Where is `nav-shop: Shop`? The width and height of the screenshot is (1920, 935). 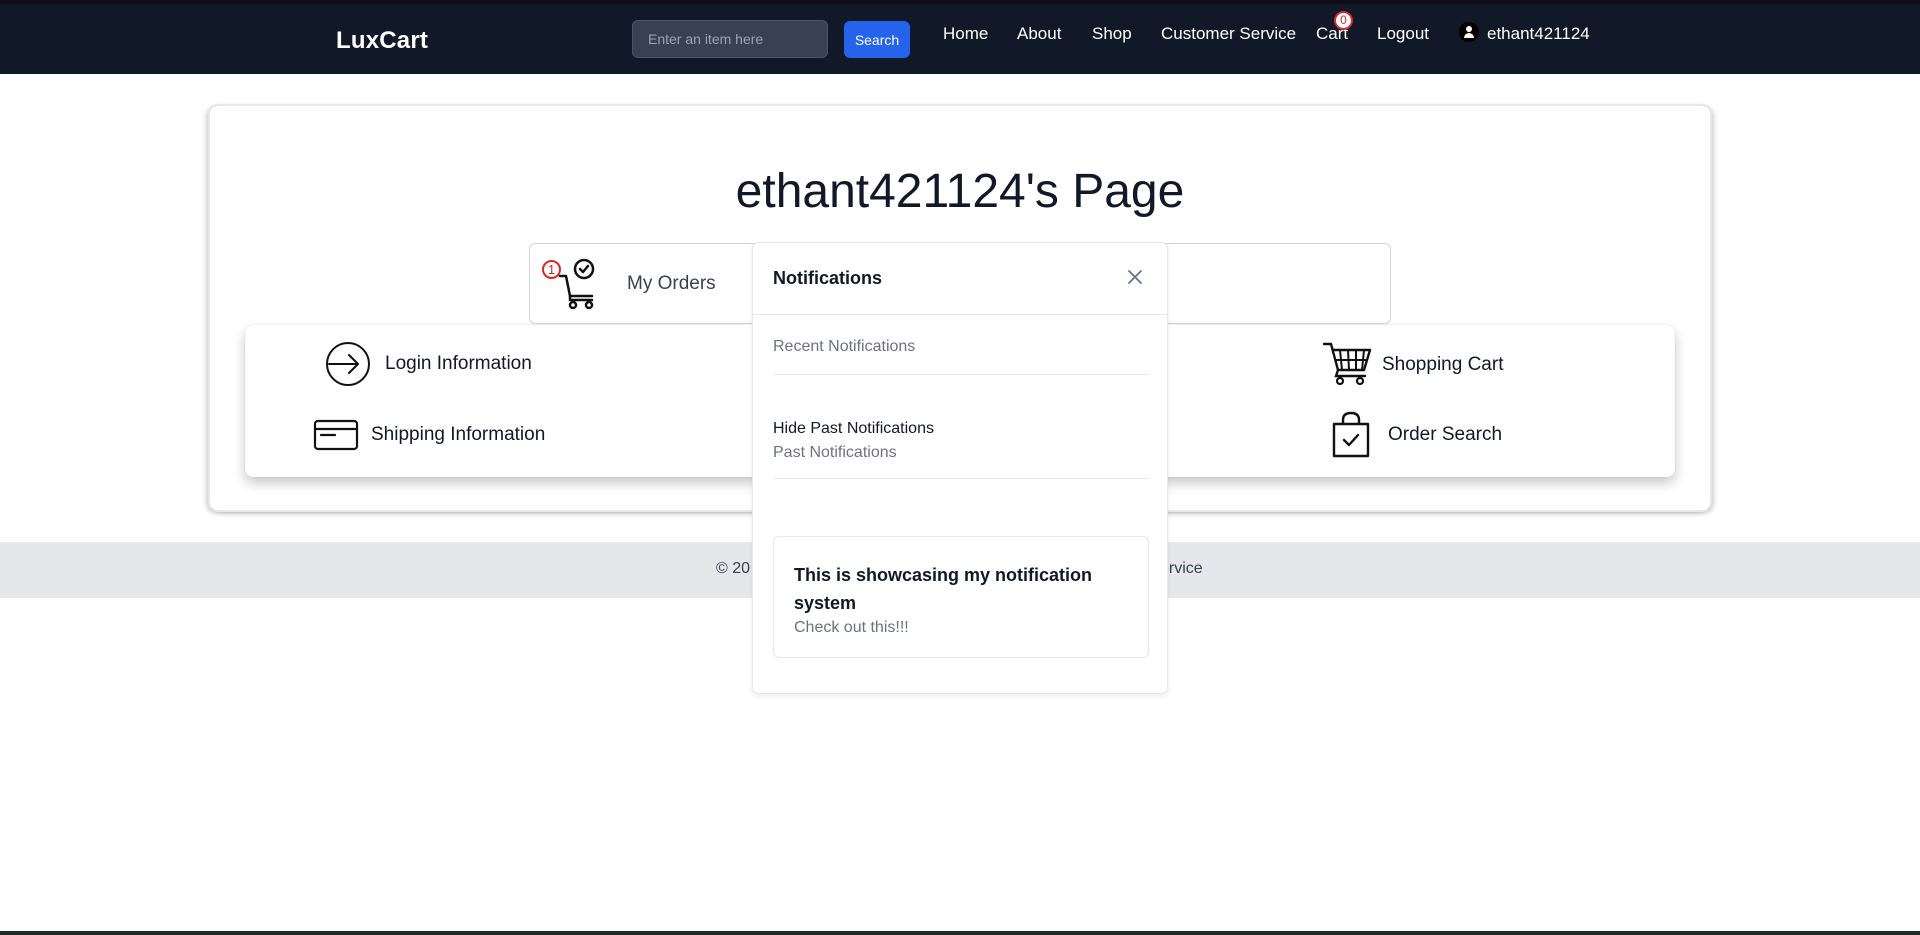 nav-shop: Shop is located at coordinates (1112, 34).